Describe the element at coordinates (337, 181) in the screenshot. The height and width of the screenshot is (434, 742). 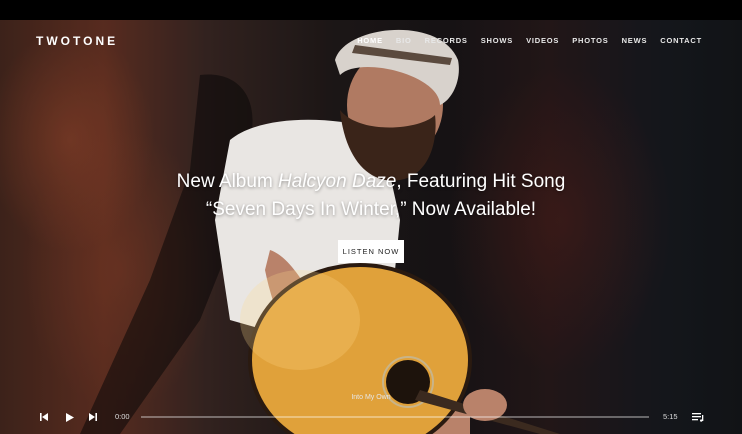
I see `album-title: Halcyon Daze` at that location.